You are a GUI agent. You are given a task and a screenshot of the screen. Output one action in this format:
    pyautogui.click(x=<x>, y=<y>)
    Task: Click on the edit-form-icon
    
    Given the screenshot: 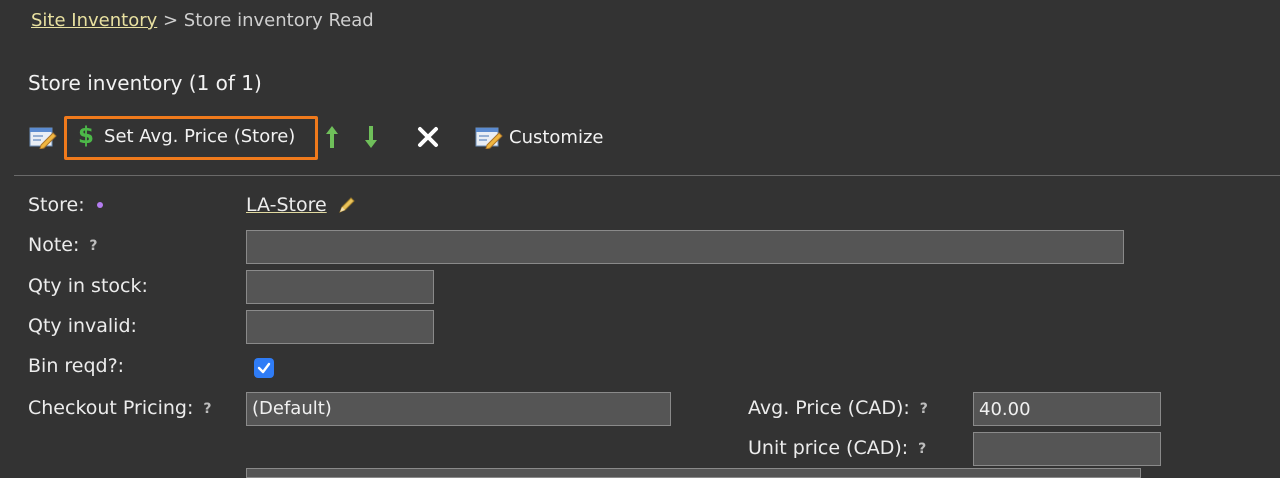 What is the action you would take?
    pyautogui.click(x=43, y=138)
    